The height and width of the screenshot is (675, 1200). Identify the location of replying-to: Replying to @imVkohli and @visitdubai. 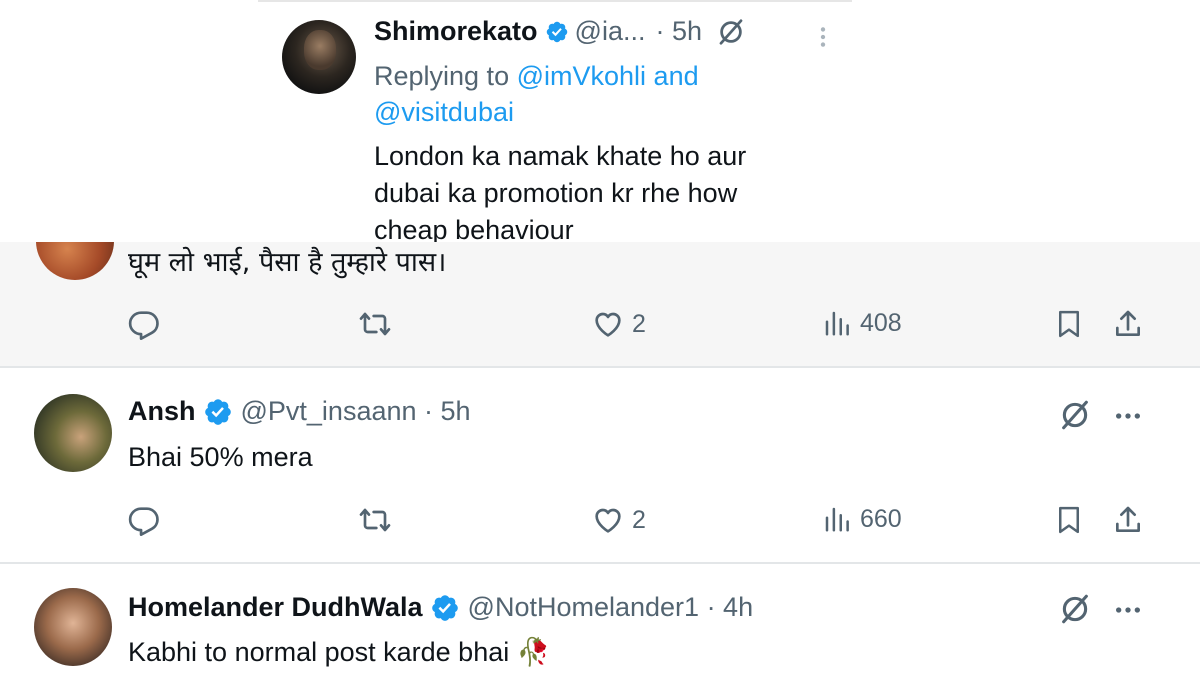
(584, 94).